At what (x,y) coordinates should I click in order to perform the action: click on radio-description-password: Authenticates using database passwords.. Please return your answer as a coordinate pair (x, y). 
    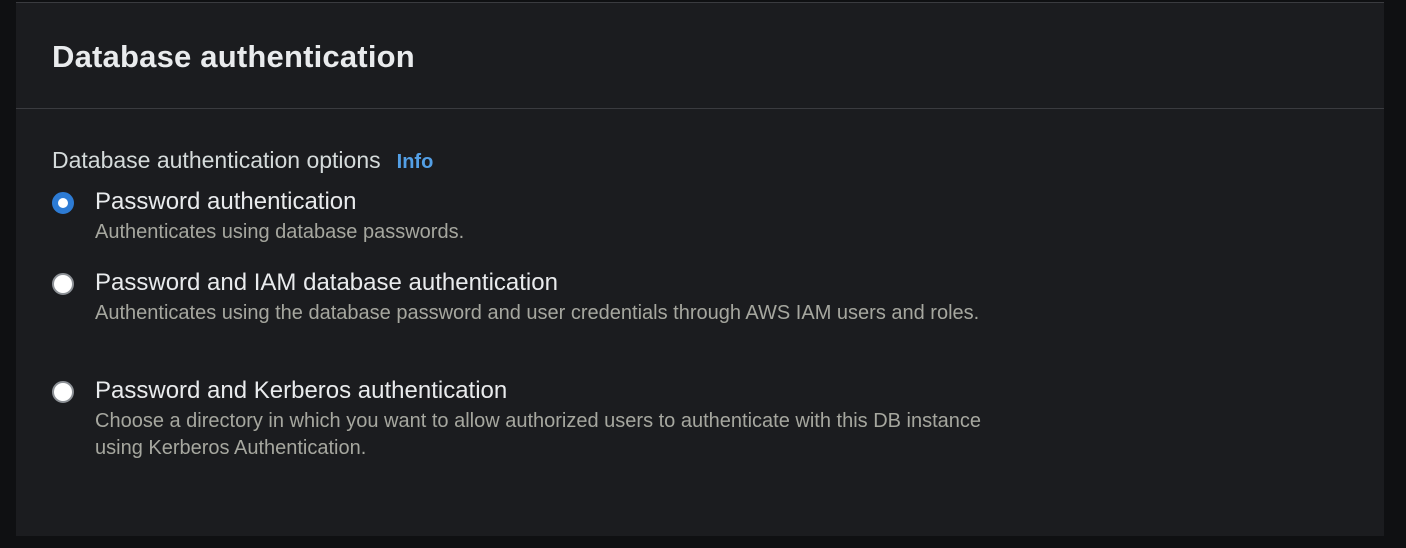
    Looking at the image, I should click on (280, 232).